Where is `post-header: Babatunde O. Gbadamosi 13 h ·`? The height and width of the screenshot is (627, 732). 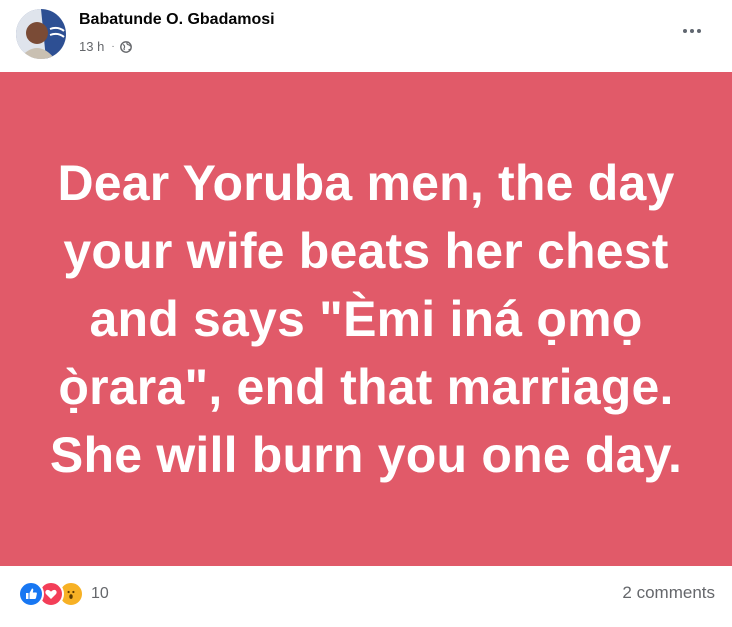
post-header: Babatunde O. Gbadamosi 13 h · is located at coordinates (366, 36).